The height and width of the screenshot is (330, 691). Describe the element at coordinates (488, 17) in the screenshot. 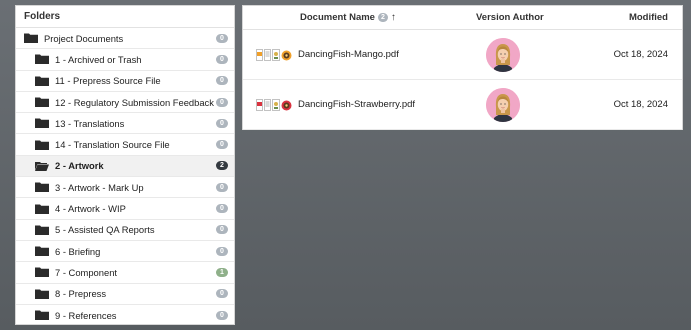

I see `column-header-version-author: Version Author` at that location.